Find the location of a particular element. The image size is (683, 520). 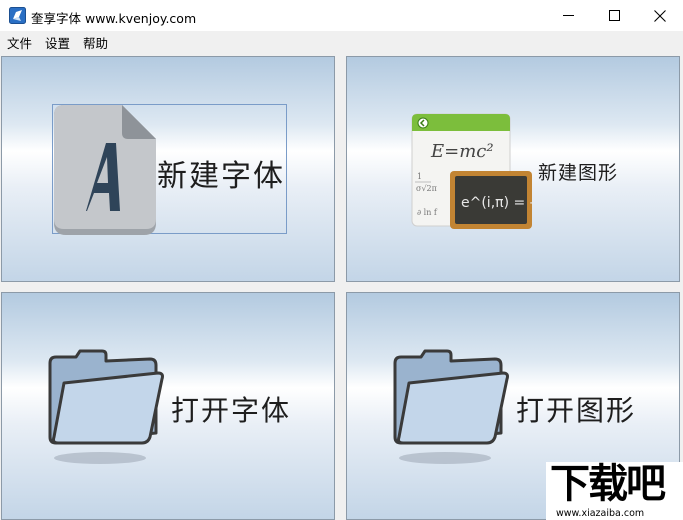

formula-decoration: σ√2π is located at coordinates (426, 188).